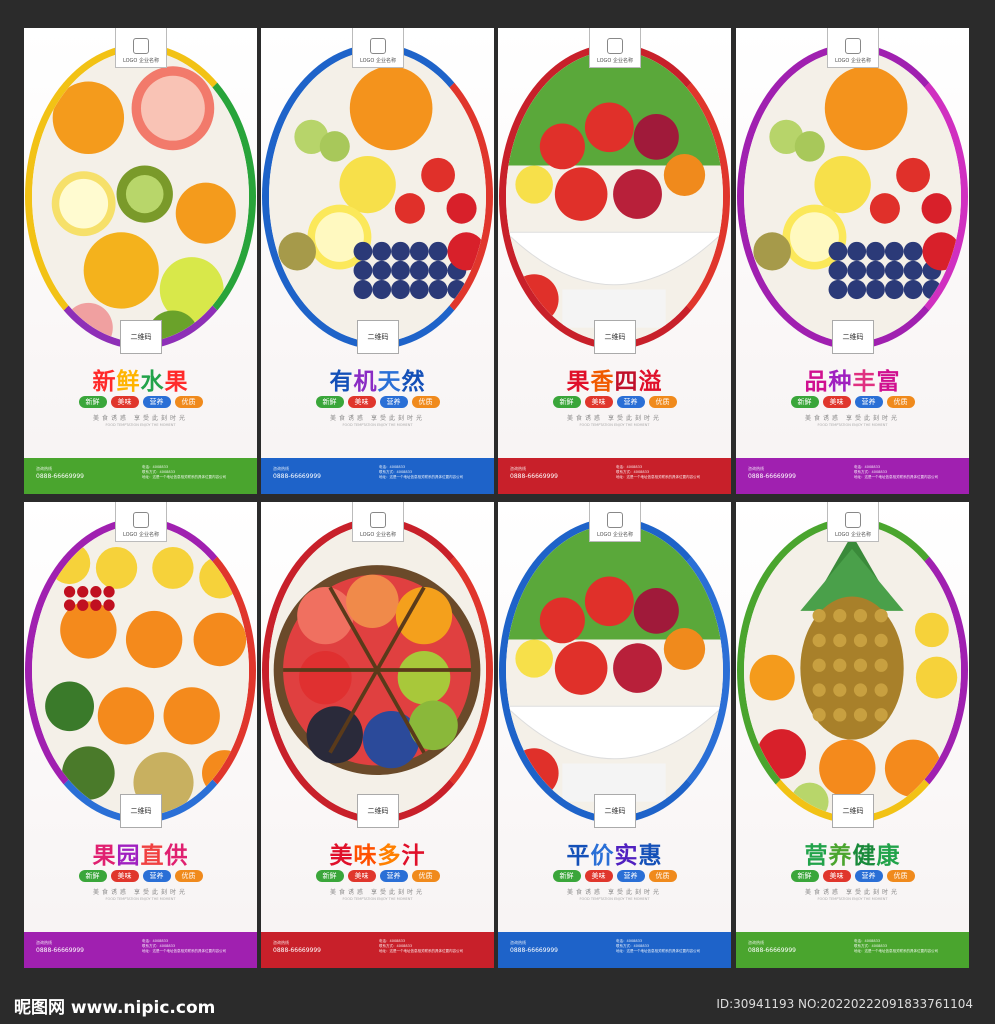  I want to click on poster-title-char: 营, so click(816, 856).